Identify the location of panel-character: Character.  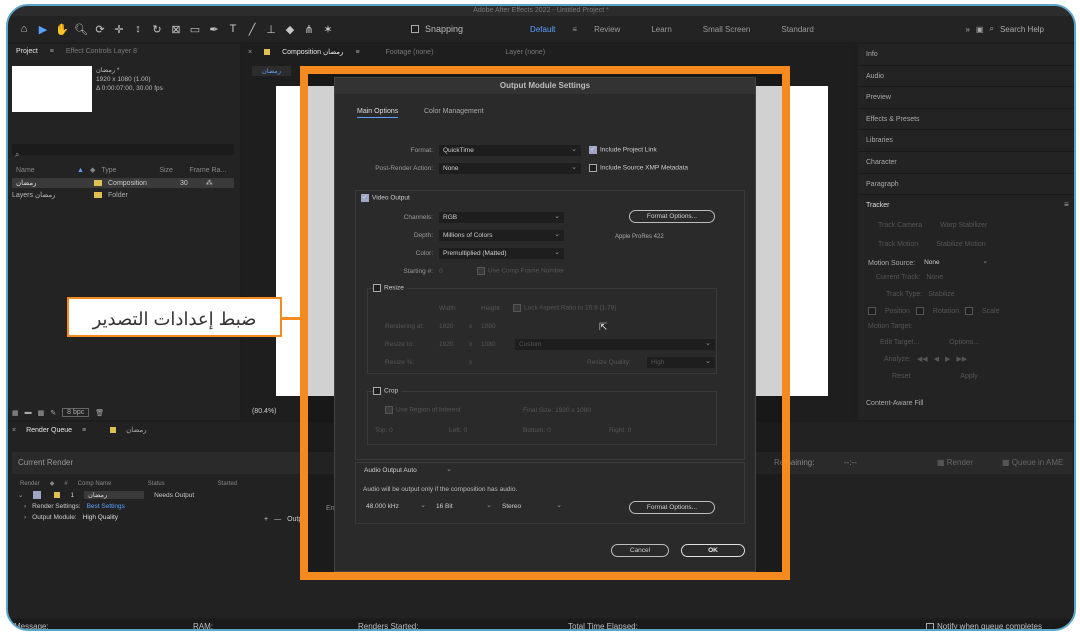
(966, 163).